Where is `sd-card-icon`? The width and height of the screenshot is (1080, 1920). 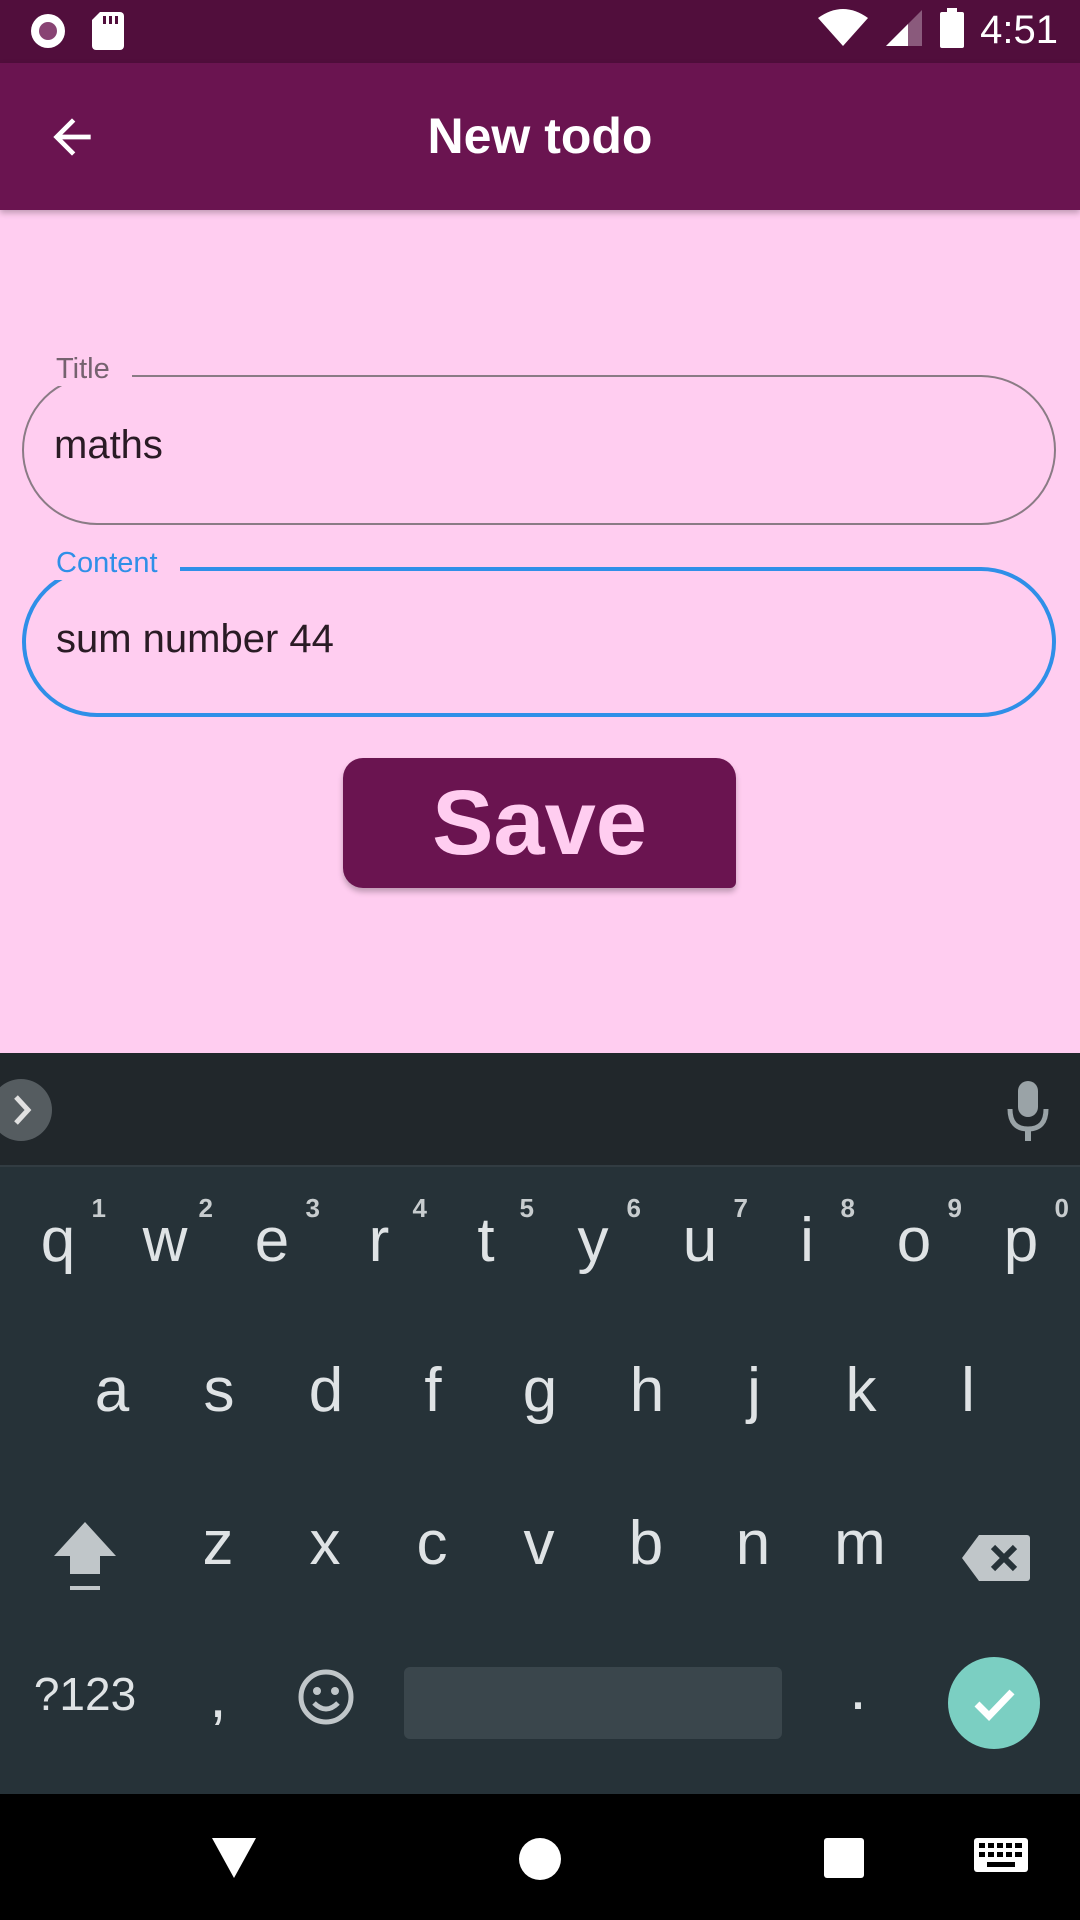 sd-card-icon is located at coordinates (108, 33).